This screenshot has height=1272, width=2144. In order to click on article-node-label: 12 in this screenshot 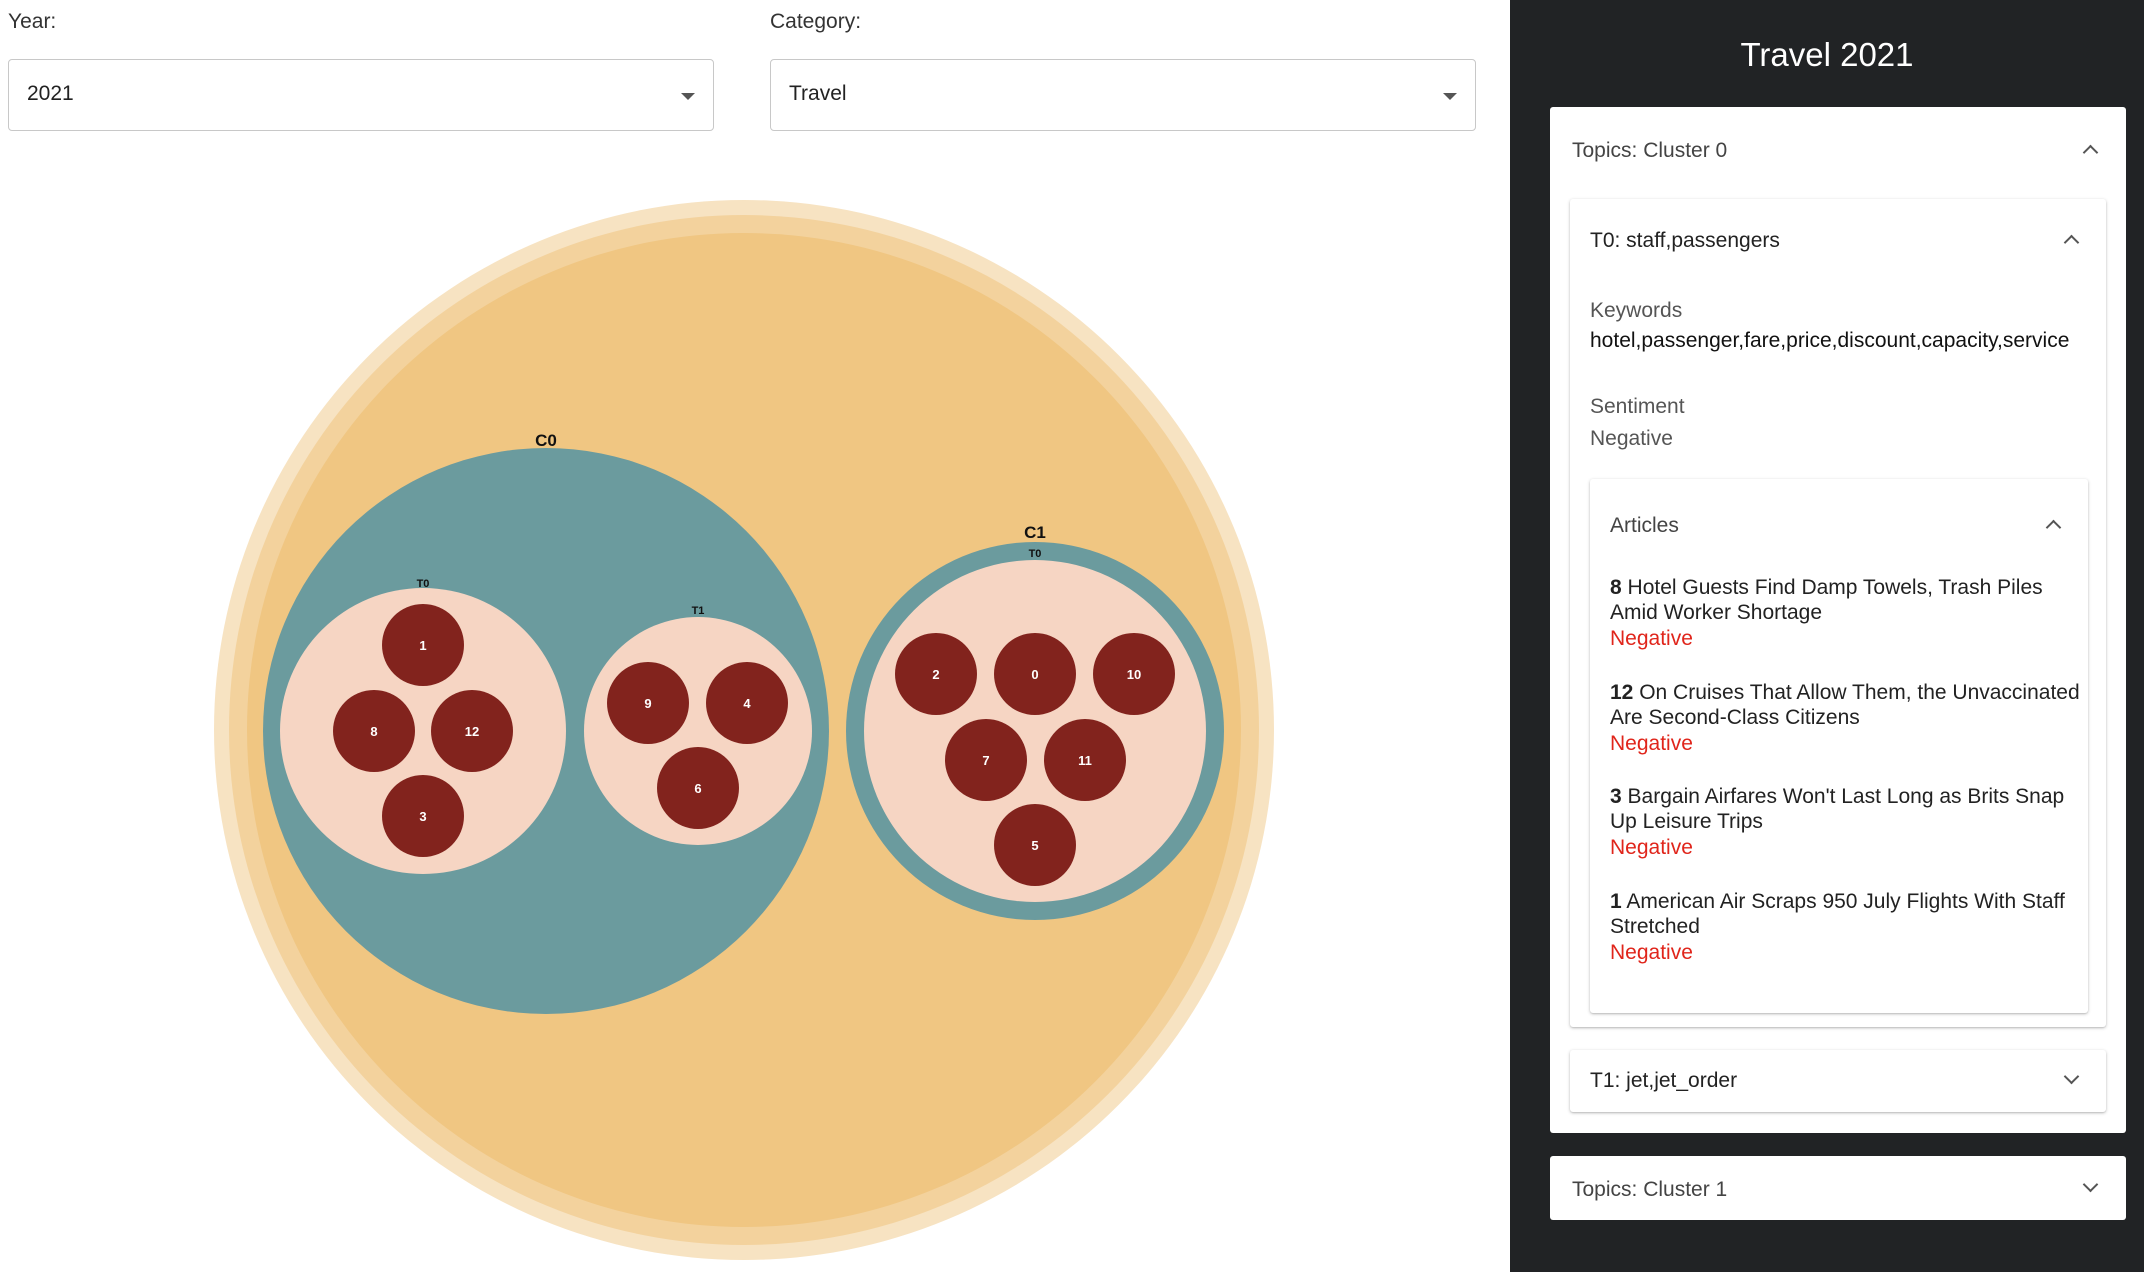, I will do `click(472, 731)`.